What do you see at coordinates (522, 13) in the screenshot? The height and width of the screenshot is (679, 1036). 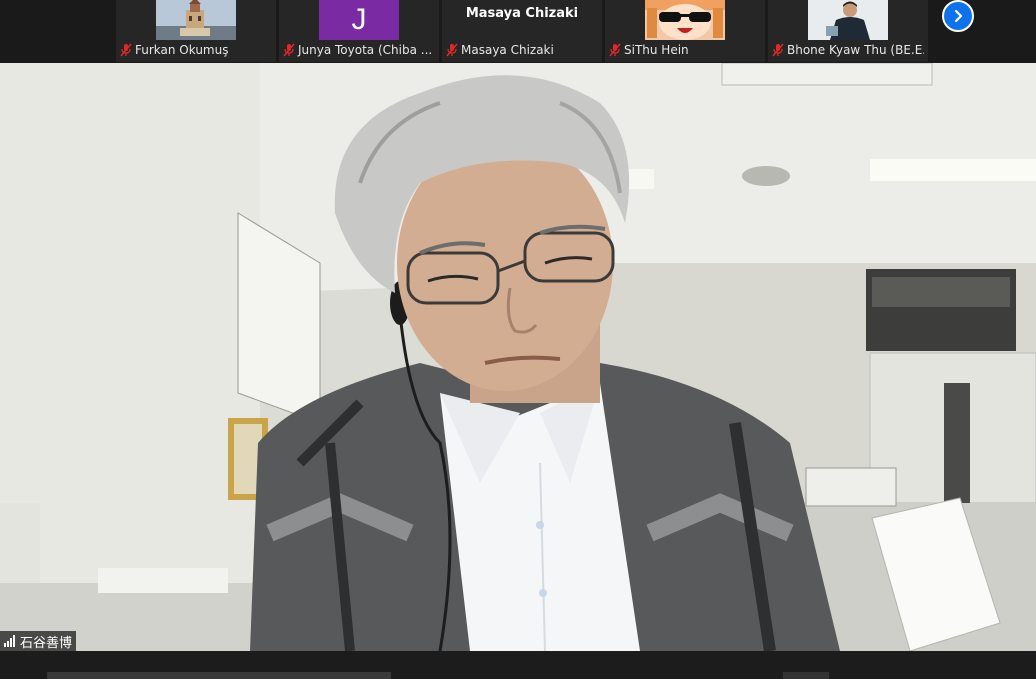 I see `participant-display-name: Masaya Chizaki` at bounding box center [522, 13].